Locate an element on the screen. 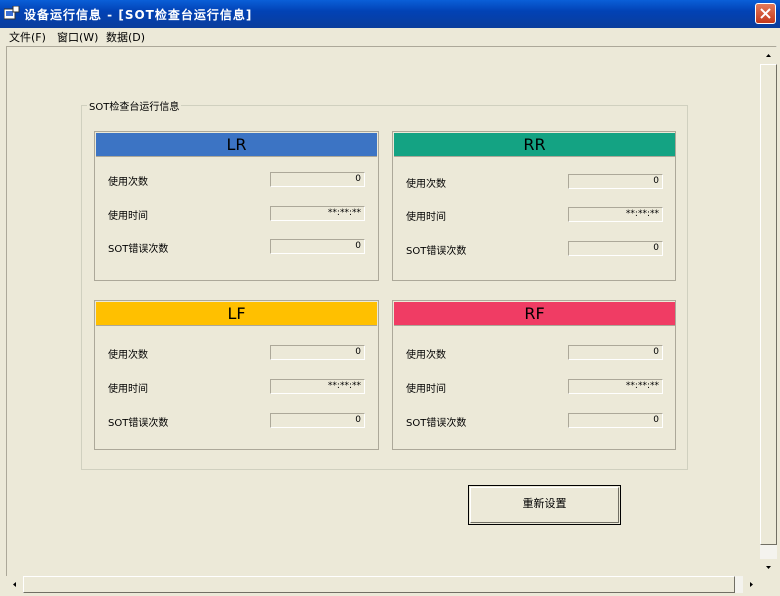 This screenshot has width=780, height=596. panel-rr: RR 使用次数 0 使用时间 **:**:** SOT错误次数 0 is located at coordinates (534, 206).